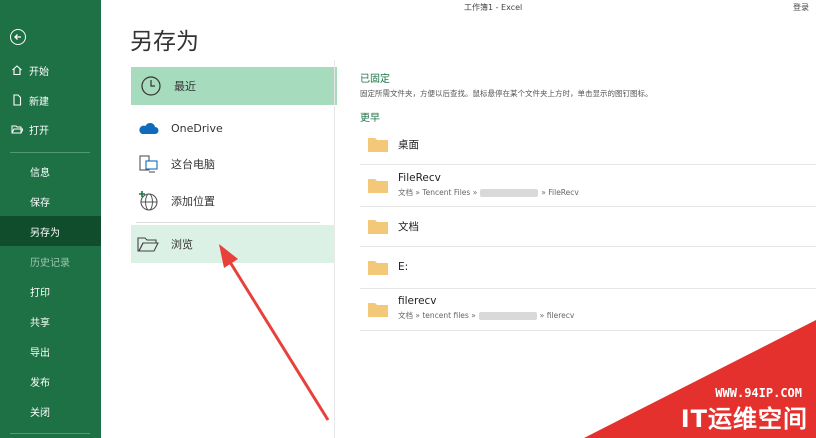 This screenshot has height=438, width=816. Describe the element at coordinates (493, 7) in the screenshot. I see `window-title: 工作簿1 - Excel` at that location.